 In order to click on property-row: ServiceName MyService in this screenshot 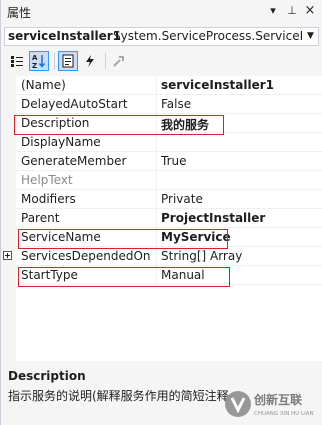, I will do `click(169, 237)`.